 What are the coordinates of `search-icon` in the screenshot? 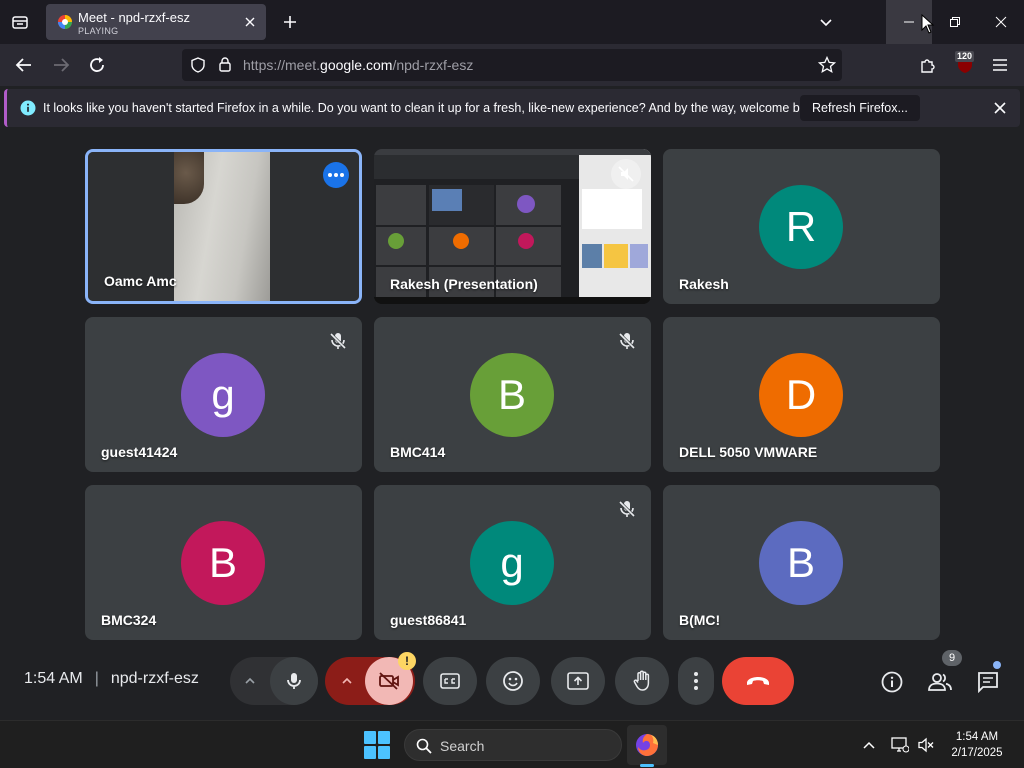 It's located at (424, 746).